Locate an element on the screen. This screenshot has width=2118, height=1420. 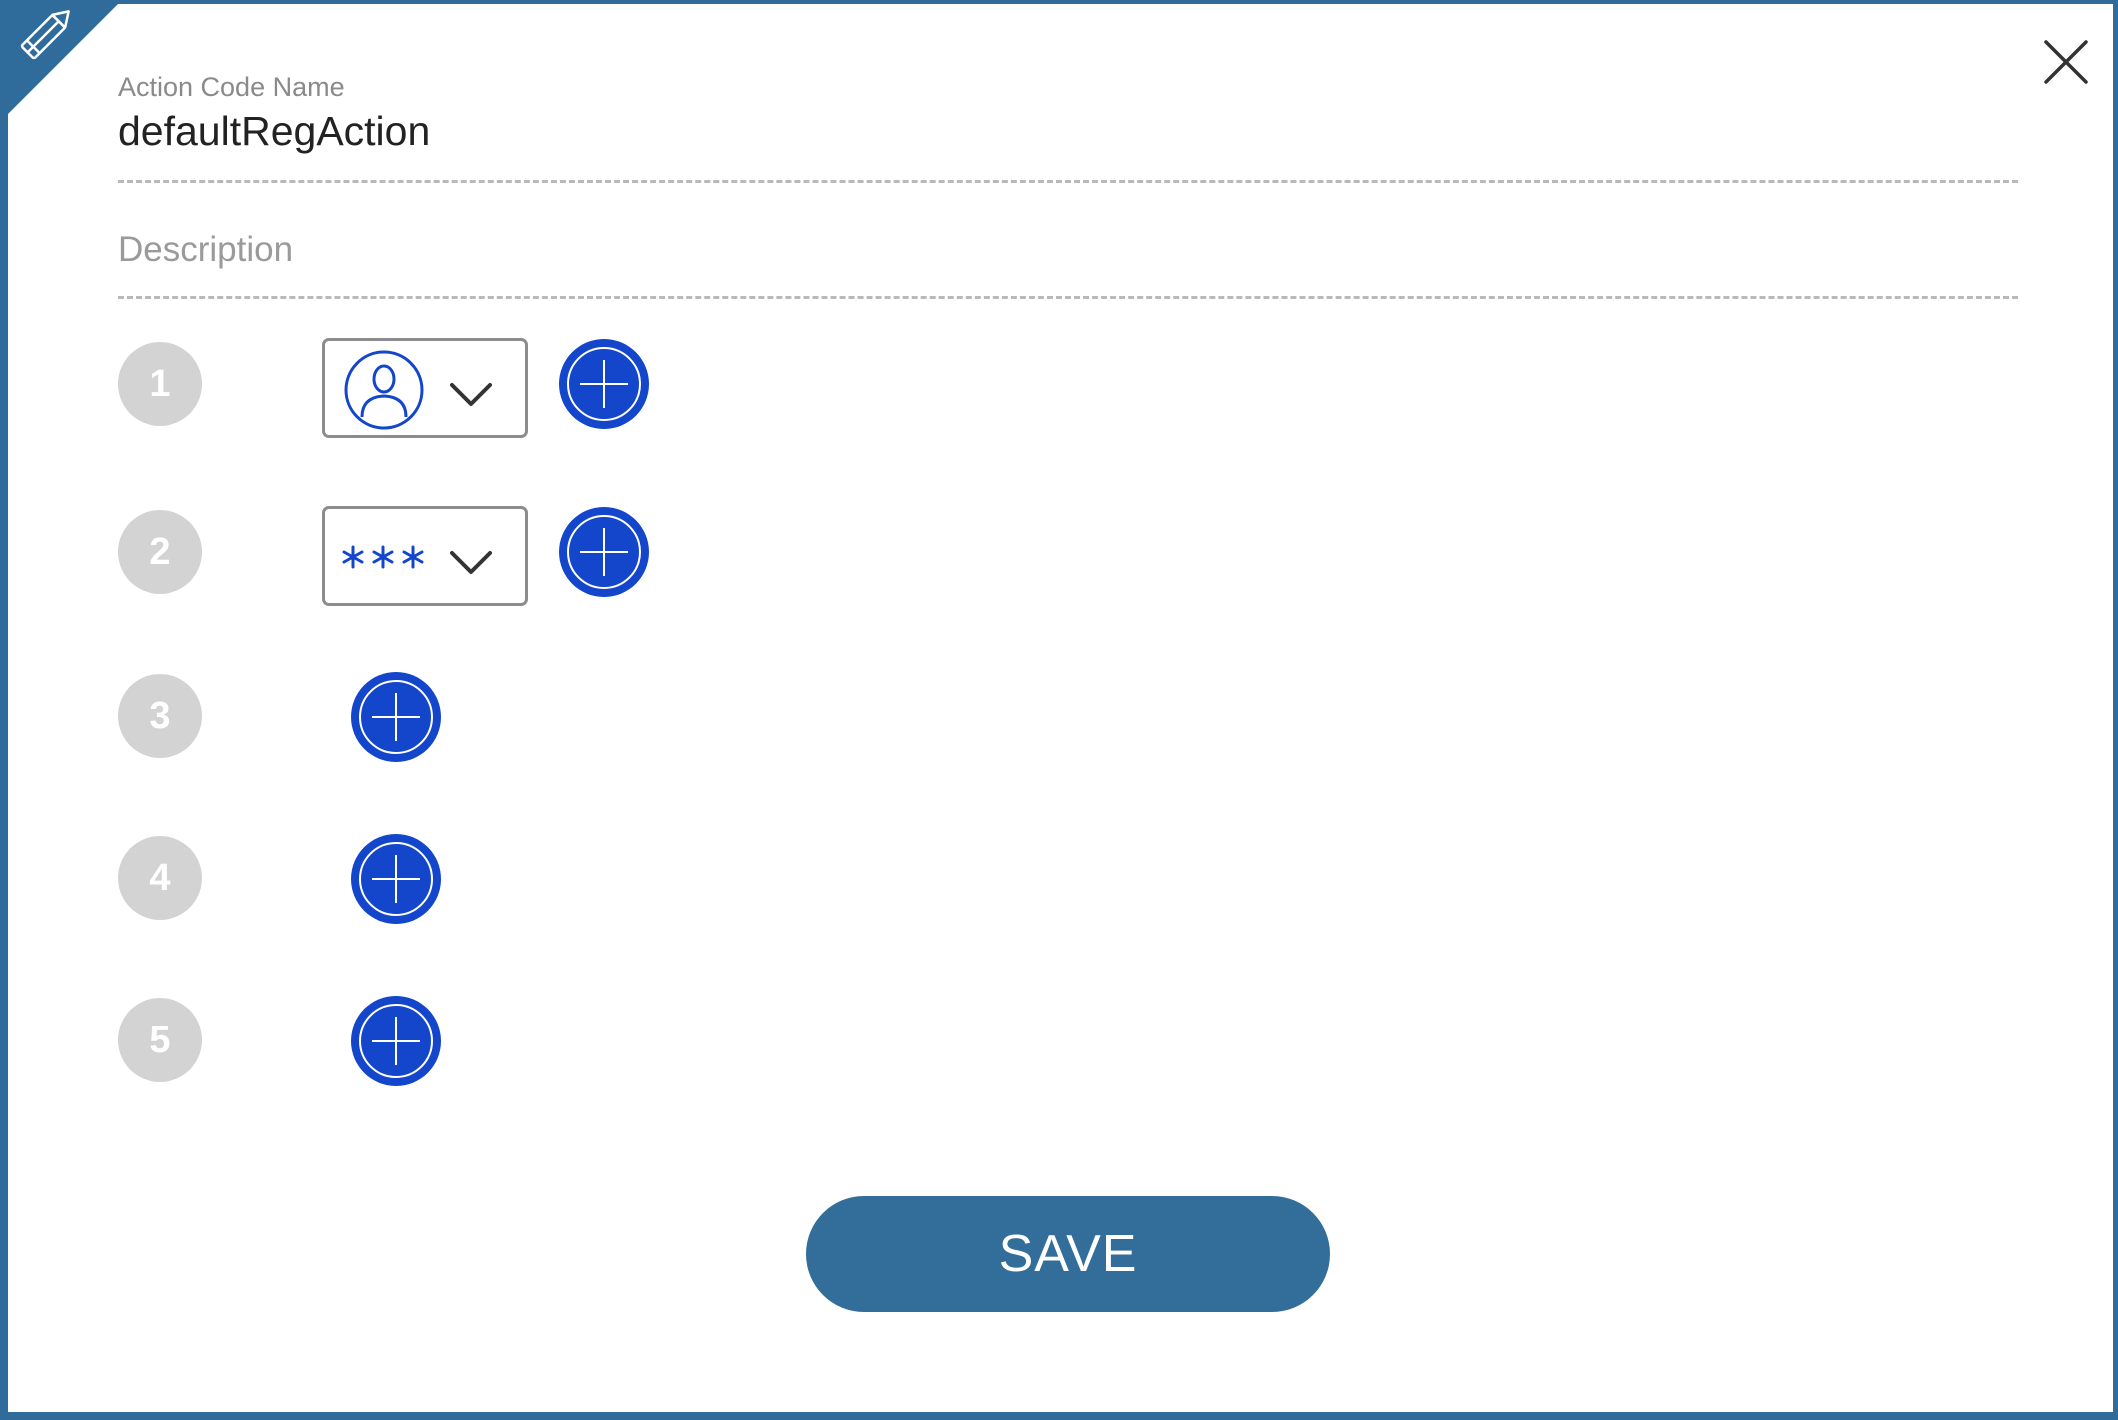
action-code-value: defaultRegAction is located at coordinates (274, 131).